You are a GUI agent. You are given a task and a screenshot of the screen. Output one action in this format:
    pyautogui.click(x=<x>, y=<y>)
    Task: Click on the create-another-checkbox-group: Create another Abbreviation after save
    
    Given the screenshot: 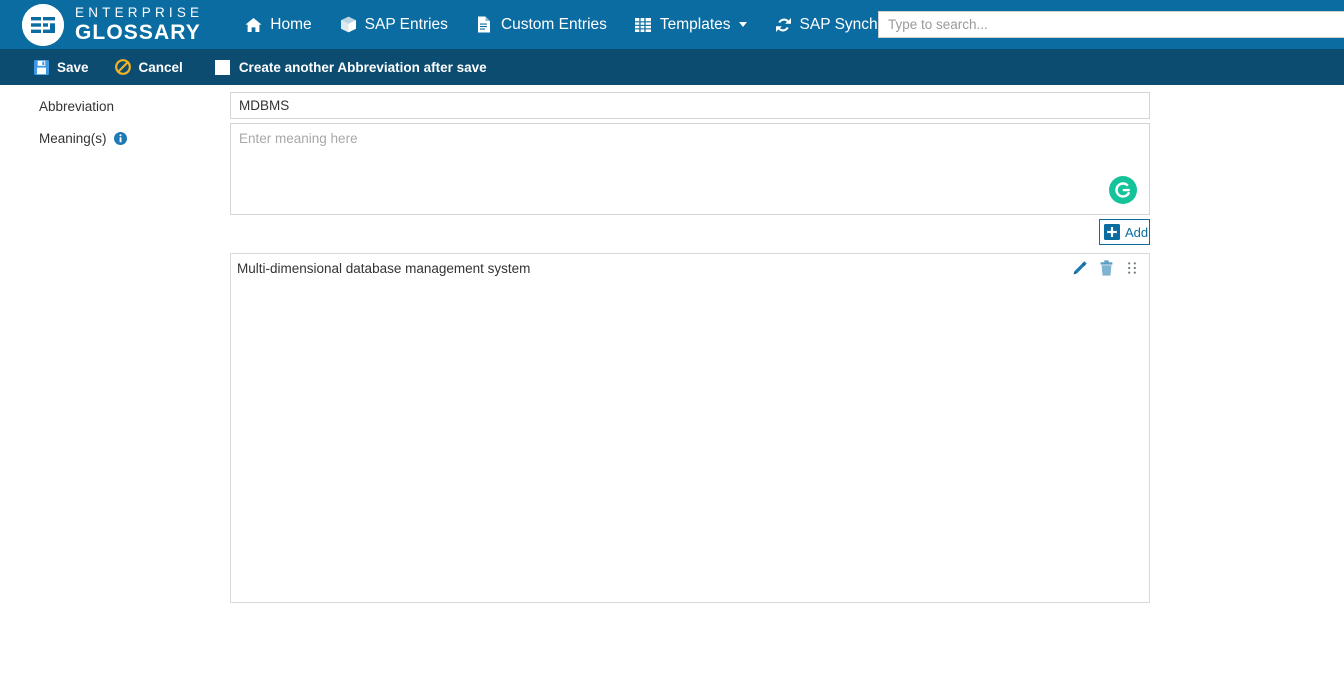 What is the action you would take?
    pyautogui.click(x=350, y=67)
    